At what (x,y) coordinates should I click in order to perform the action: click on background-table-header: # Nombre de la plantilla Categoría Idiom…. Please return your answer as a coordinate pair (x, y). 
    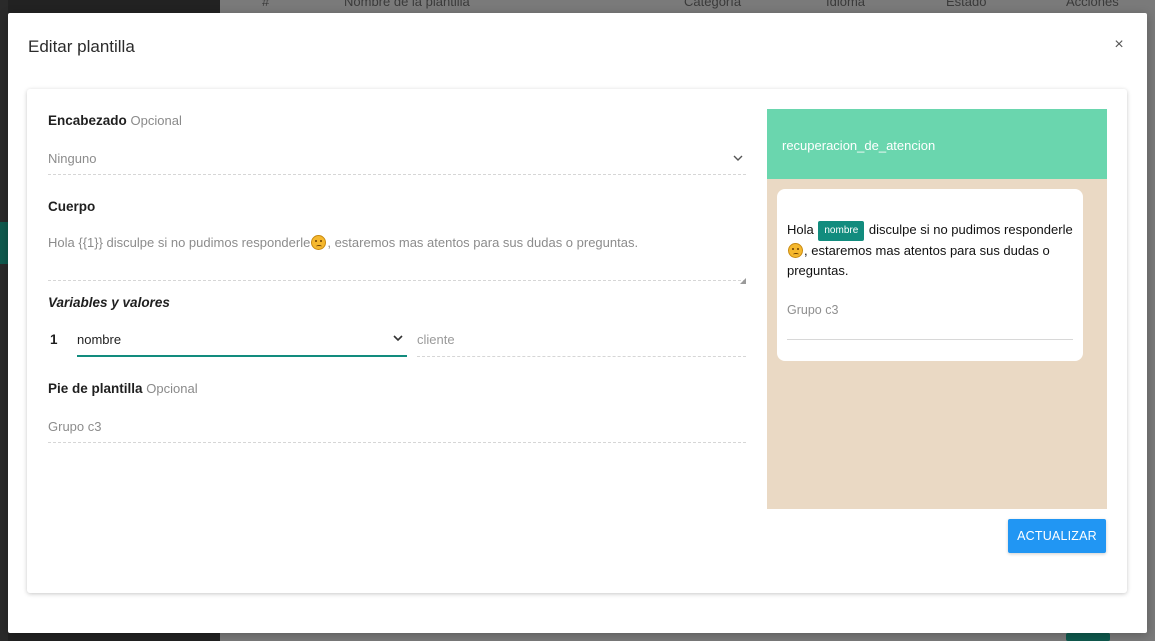
    Looking at the image, I should click on (687, 6).